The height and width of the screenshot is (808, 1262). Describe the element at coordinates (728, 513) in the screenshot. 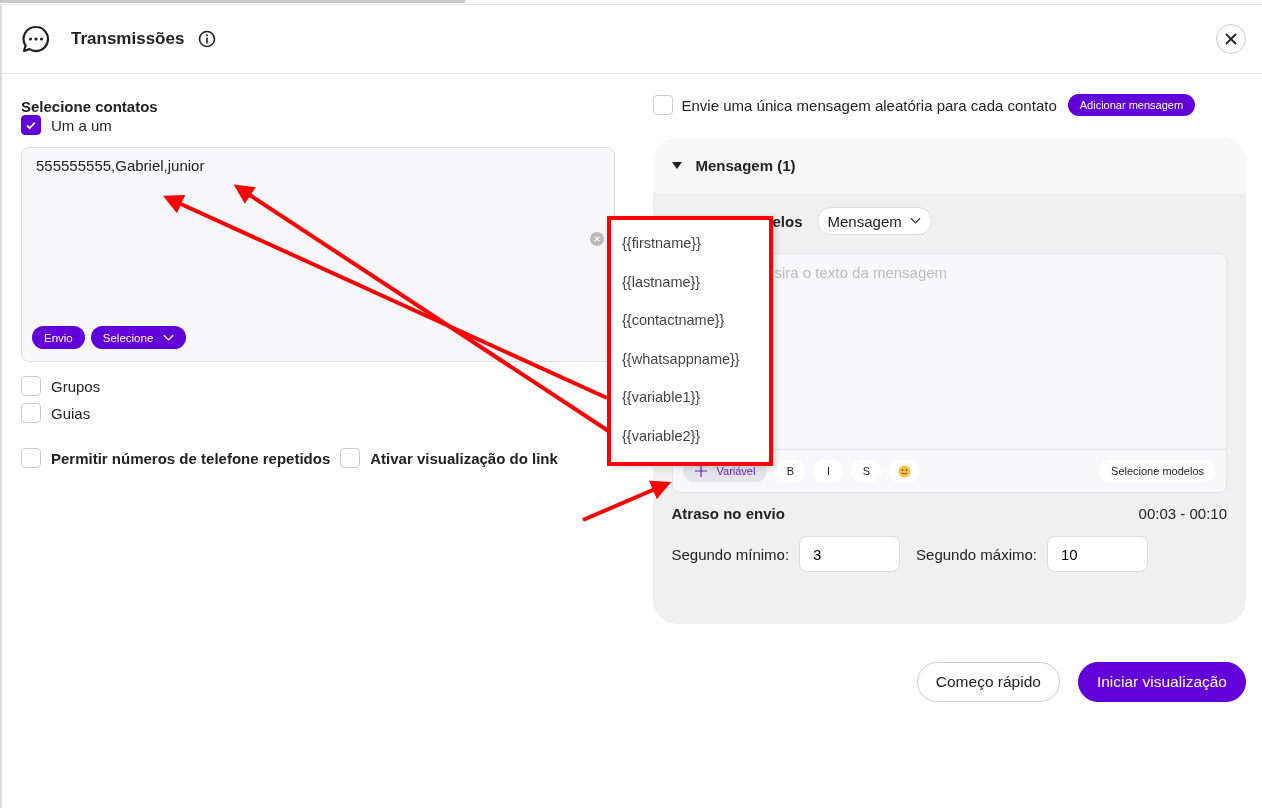

I see `delay-label: Atraso no envio` at that location.